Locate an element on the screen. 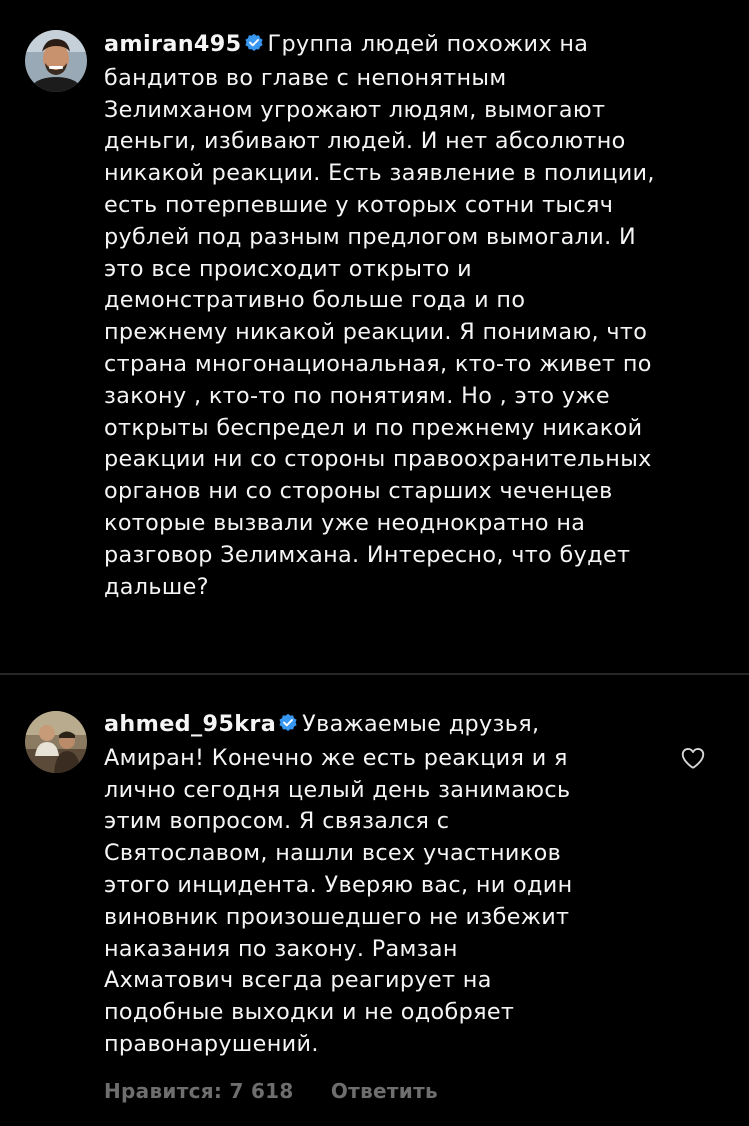 The width and height of the screenshot is (749, 1126). reply-line: ahmed_95kra Уважаемые друзья, is located at coordinates (374, 726).